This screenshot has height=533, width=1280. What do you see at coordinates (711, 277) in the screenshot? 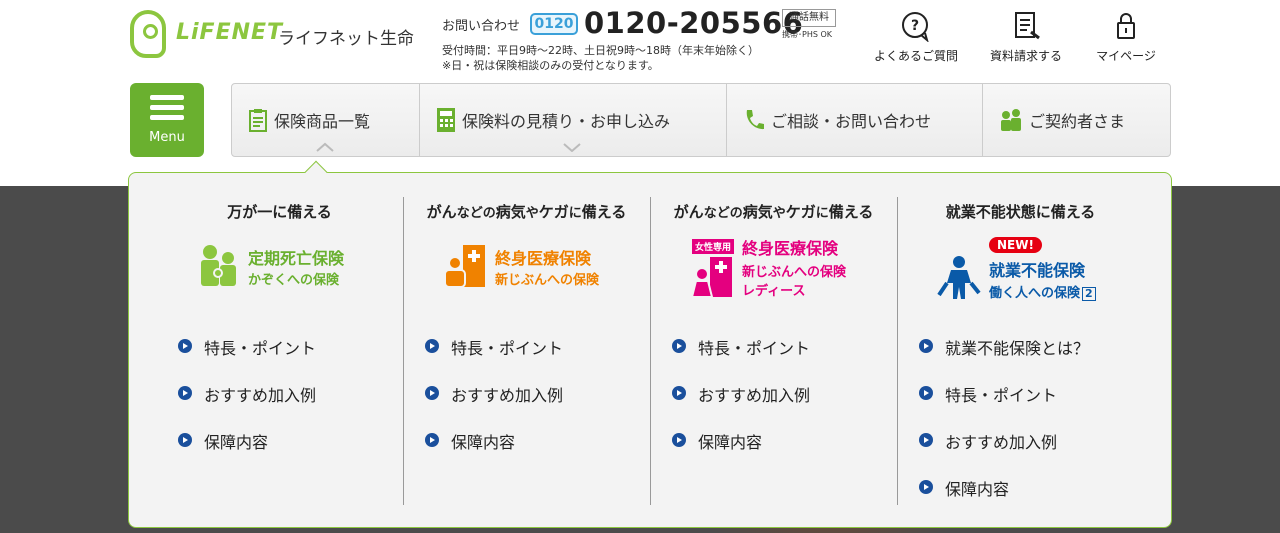
I see `hospital-woman-icon` at bounding box center [711, 277].